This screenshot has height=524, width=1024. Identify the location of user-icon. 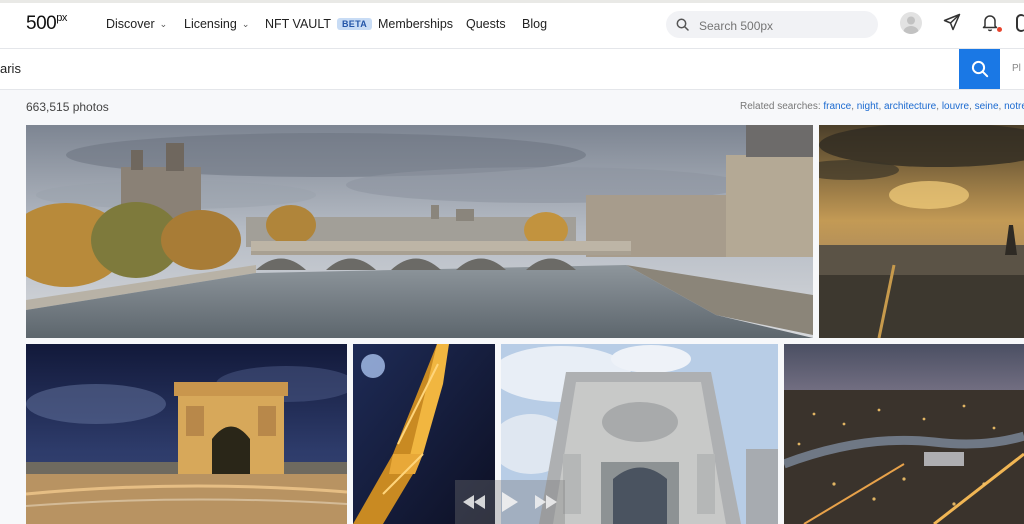
(911, 25).